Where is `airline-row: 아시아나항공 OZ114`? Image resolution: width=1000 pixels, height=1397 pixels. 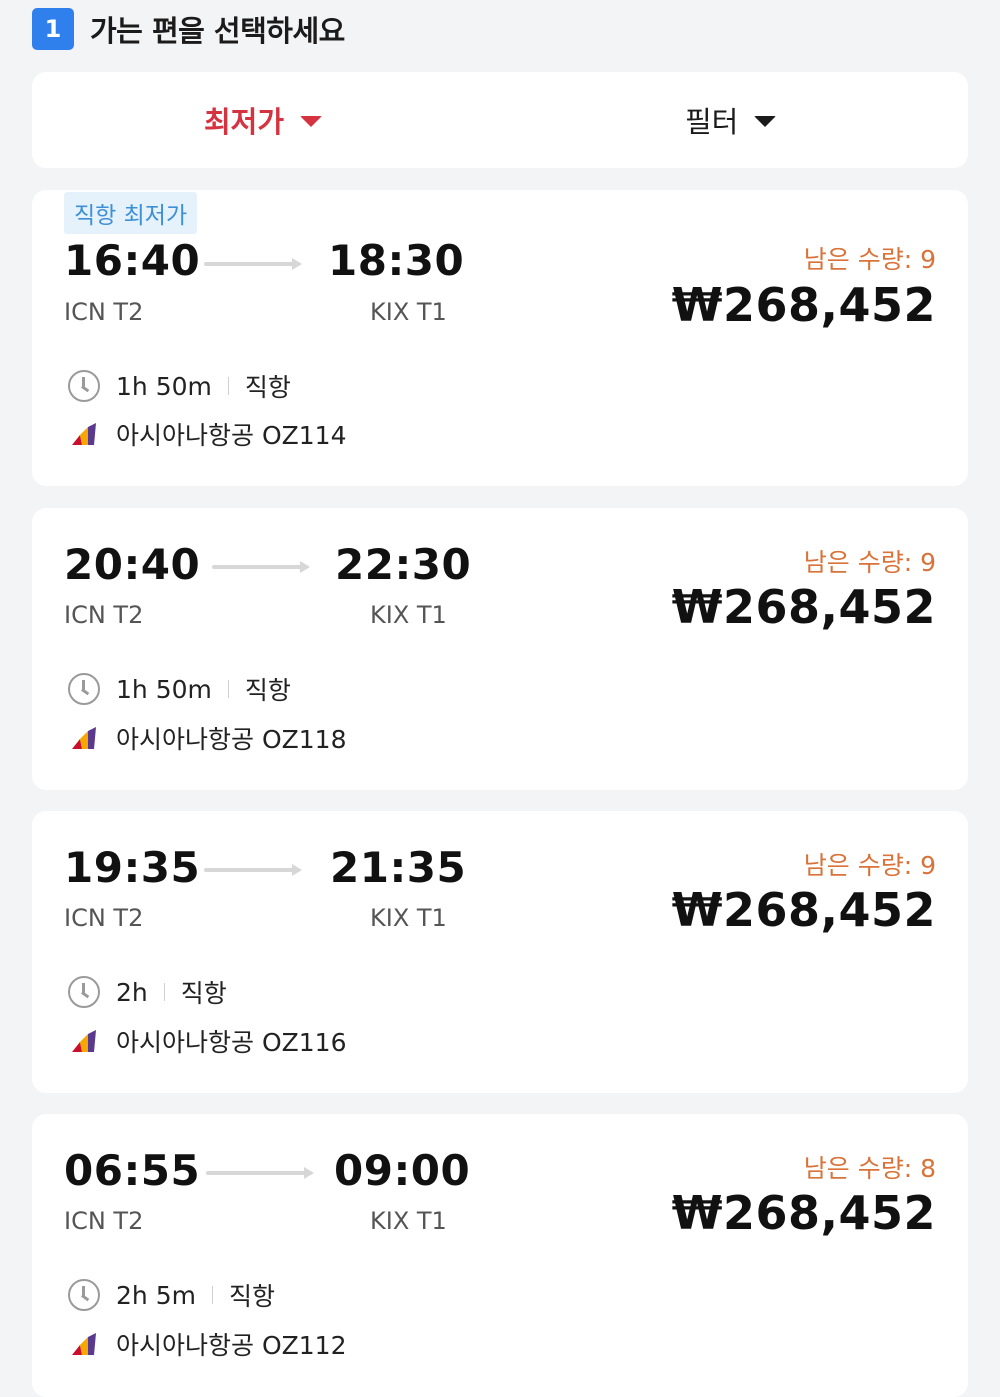
airline-row: 아시아나항공 OZ114 is located at coordinates (207, 434).